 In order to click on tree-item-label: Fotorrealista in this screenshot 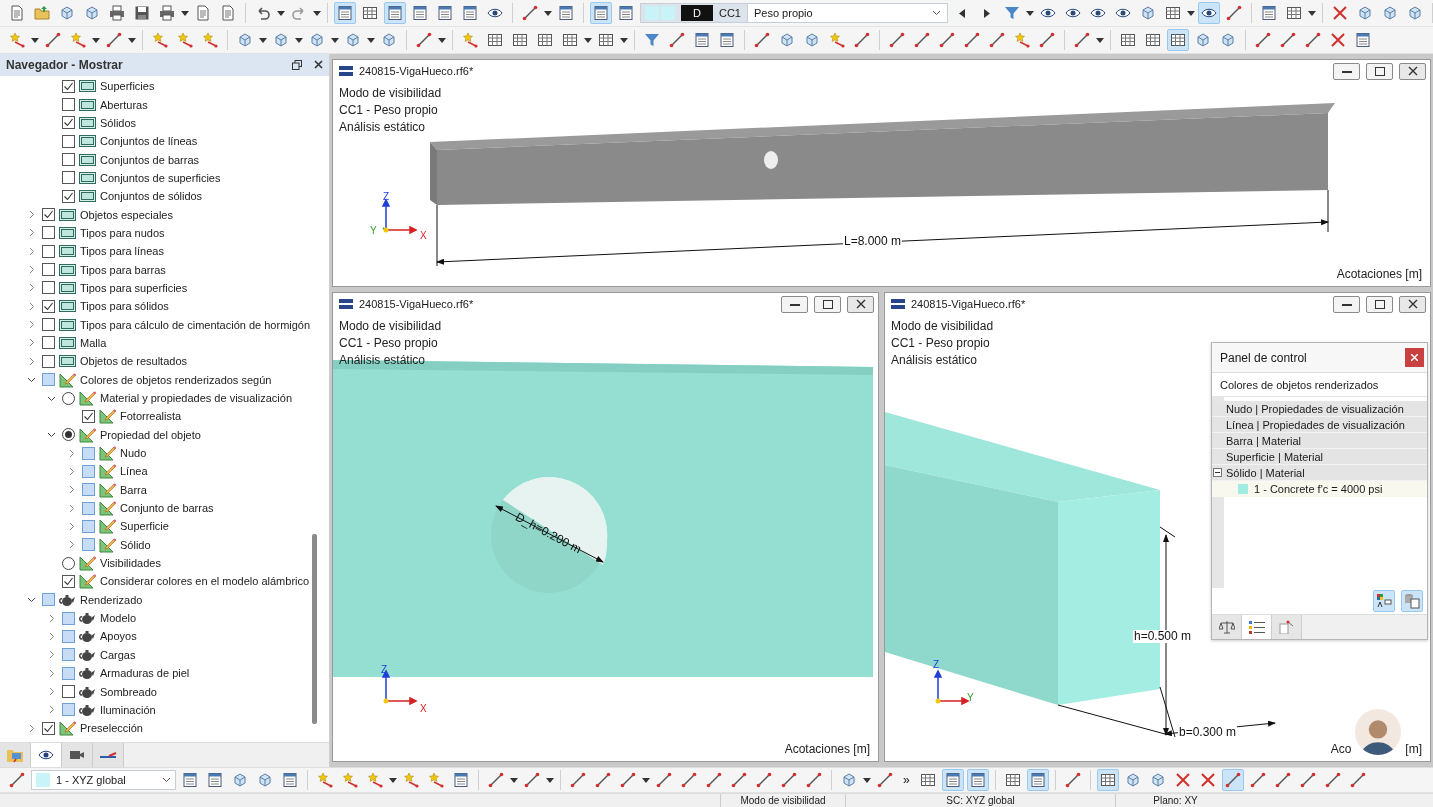, I will do `click(151, 416)`.